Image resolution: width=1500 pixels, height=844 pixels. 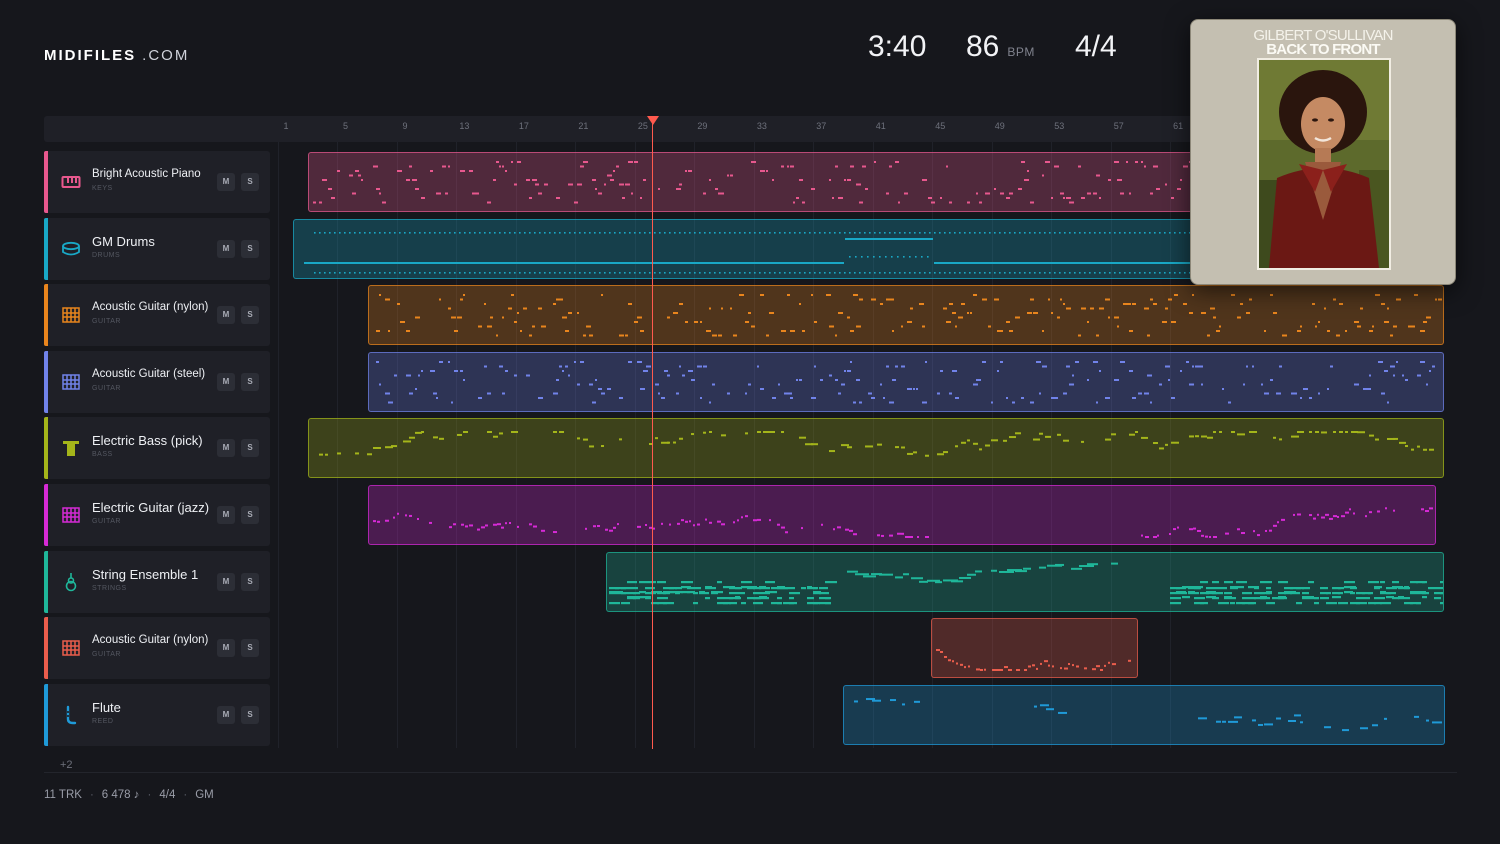 What do you see at coordinates (345, 126) in the screenshot?
I see `ruler-tick: 5` at bounding box center [345, 126].